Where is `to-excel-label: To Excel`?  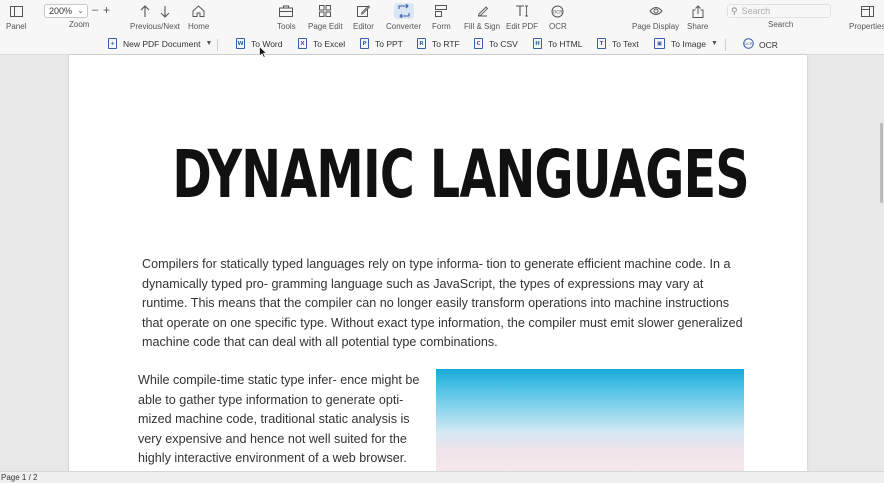 to-excel-label: To Excel is located at coordinates (329, 43).